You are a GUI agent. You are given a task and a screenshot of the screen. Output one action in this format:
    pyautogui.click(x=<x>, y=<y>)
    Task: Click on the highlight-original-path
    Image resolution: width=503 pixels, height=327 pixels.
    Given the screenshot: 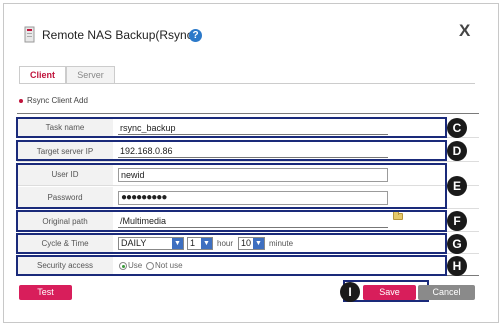 What is the action you would take?
    pyautogui.click(x=231, y=221)
    